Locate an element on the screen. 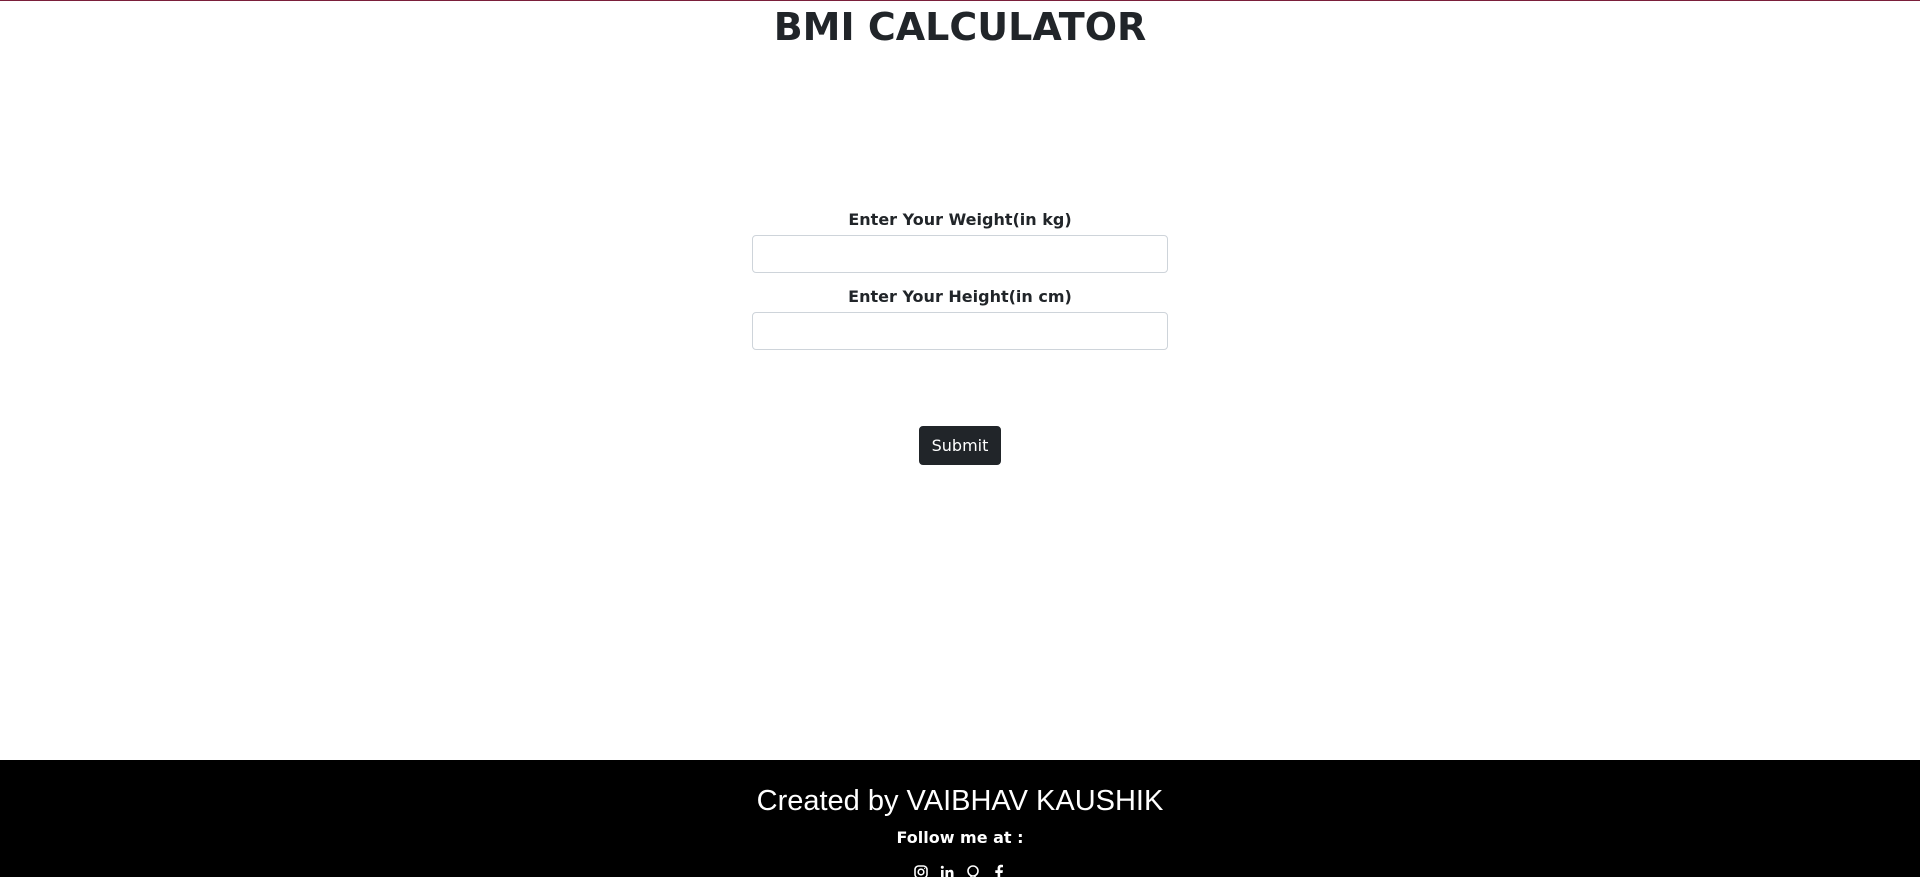 This screenshot has width=1920, height=880. weight-input is located at coordinates (960, 254).